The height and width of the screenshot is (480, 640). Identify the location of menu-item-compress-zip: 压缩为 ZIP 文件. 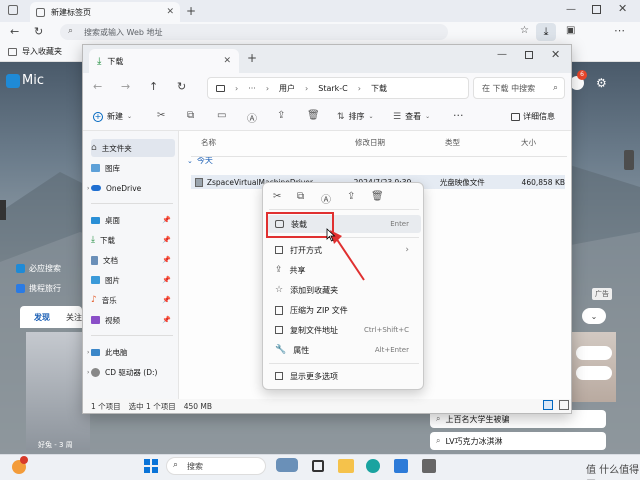
(344, 310).